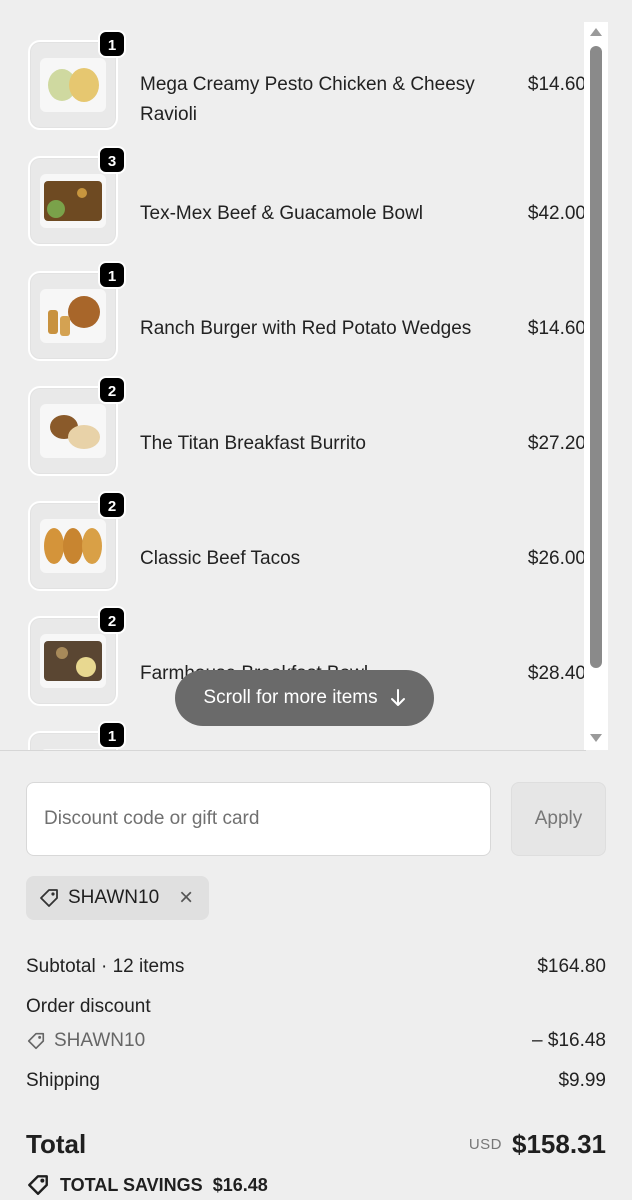 The width and height of the screenshot is (632, 1200). I want to click on scroll-hint-label: Scroll for more items, so click(290, 697).